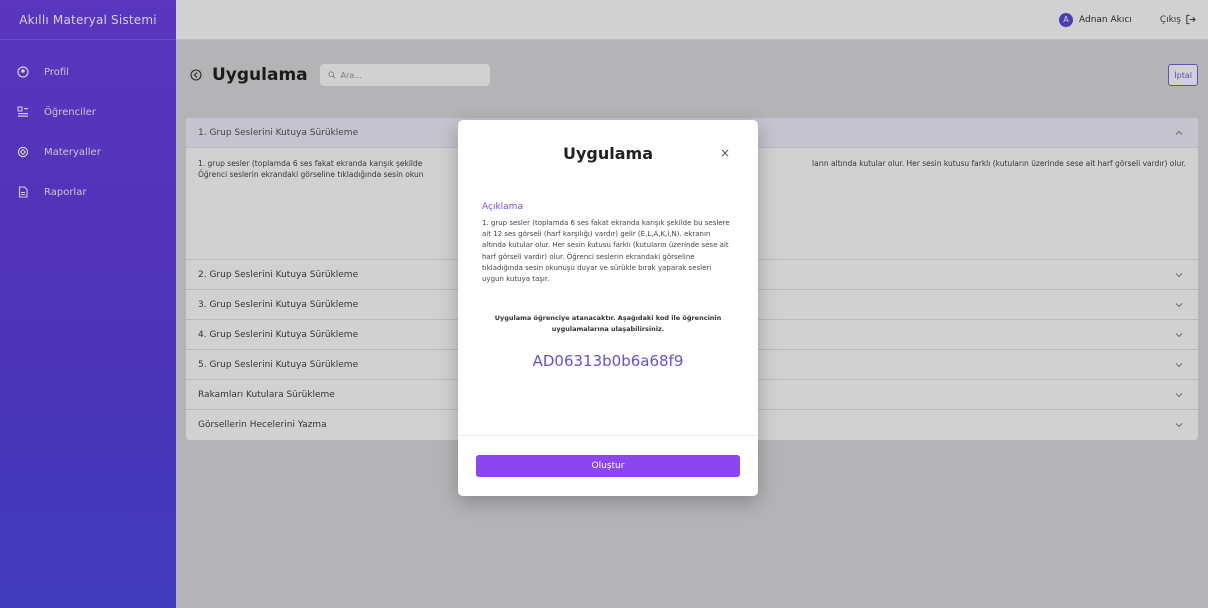 Image resolution: width=1208 pixels, height=608 pixels. What do you see at coordinates (607, 153) in the screenshot?
I see `modal-title: Uygulama` at bounding box center [607, 153].